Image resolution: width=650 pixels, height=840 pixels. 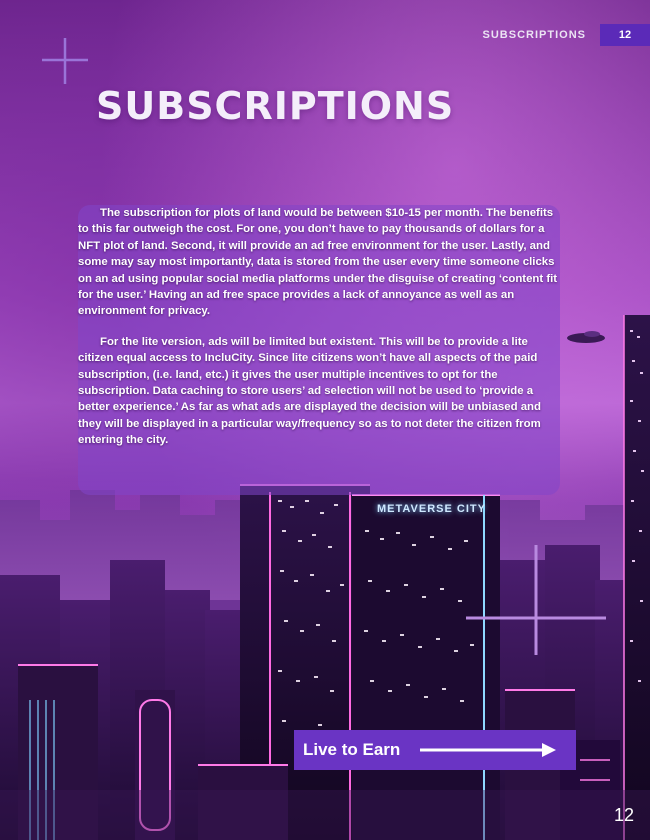 I want to click on arrow-right-icon, so click(x=488, y=750).